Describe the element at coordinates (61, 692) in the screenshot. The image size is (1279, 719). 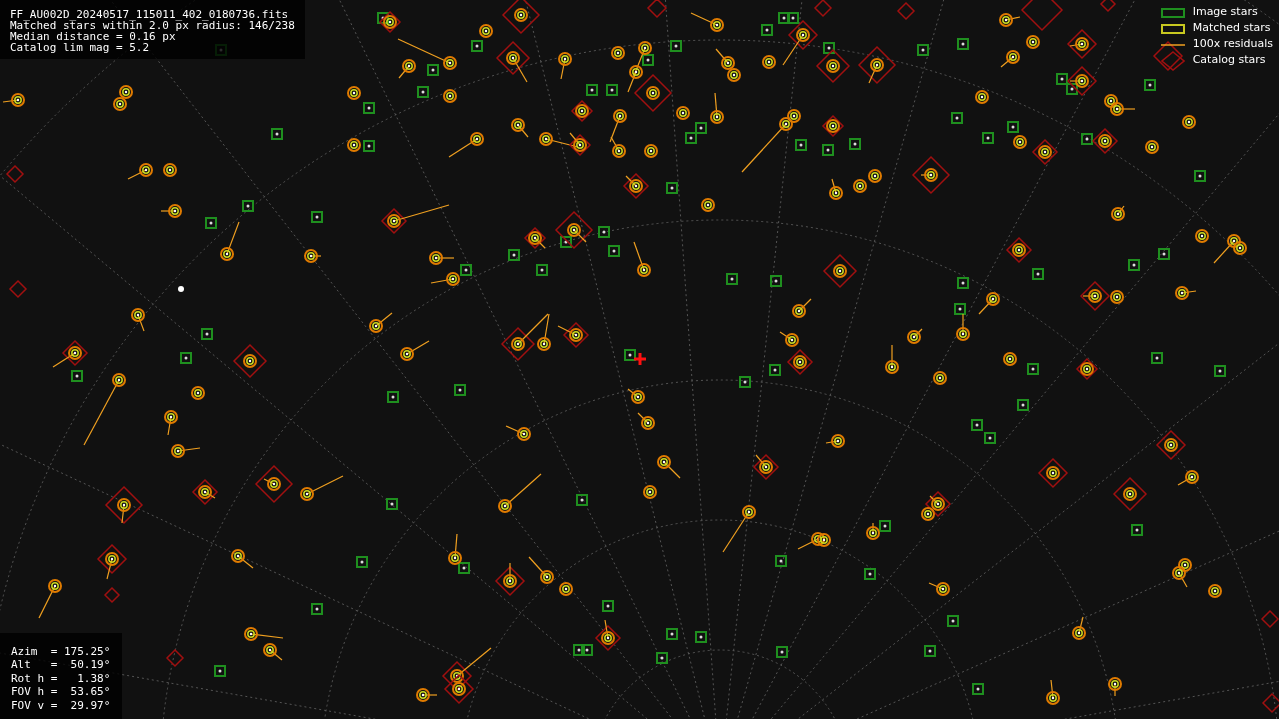
I see `pointing-text: FOV h = 53.65°` at that location.